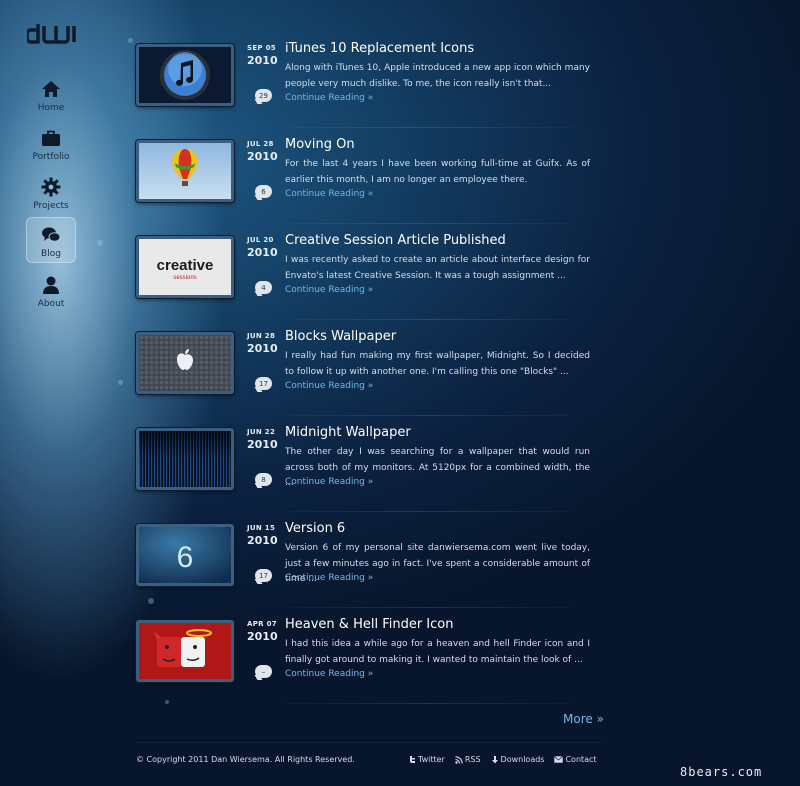 Image resolution: width=800 pixels, height=786 pixels. What do you see at coordinates (51, 138) in the screenshot?
I see `briefcase-icon` at bounding box center [51, 138].